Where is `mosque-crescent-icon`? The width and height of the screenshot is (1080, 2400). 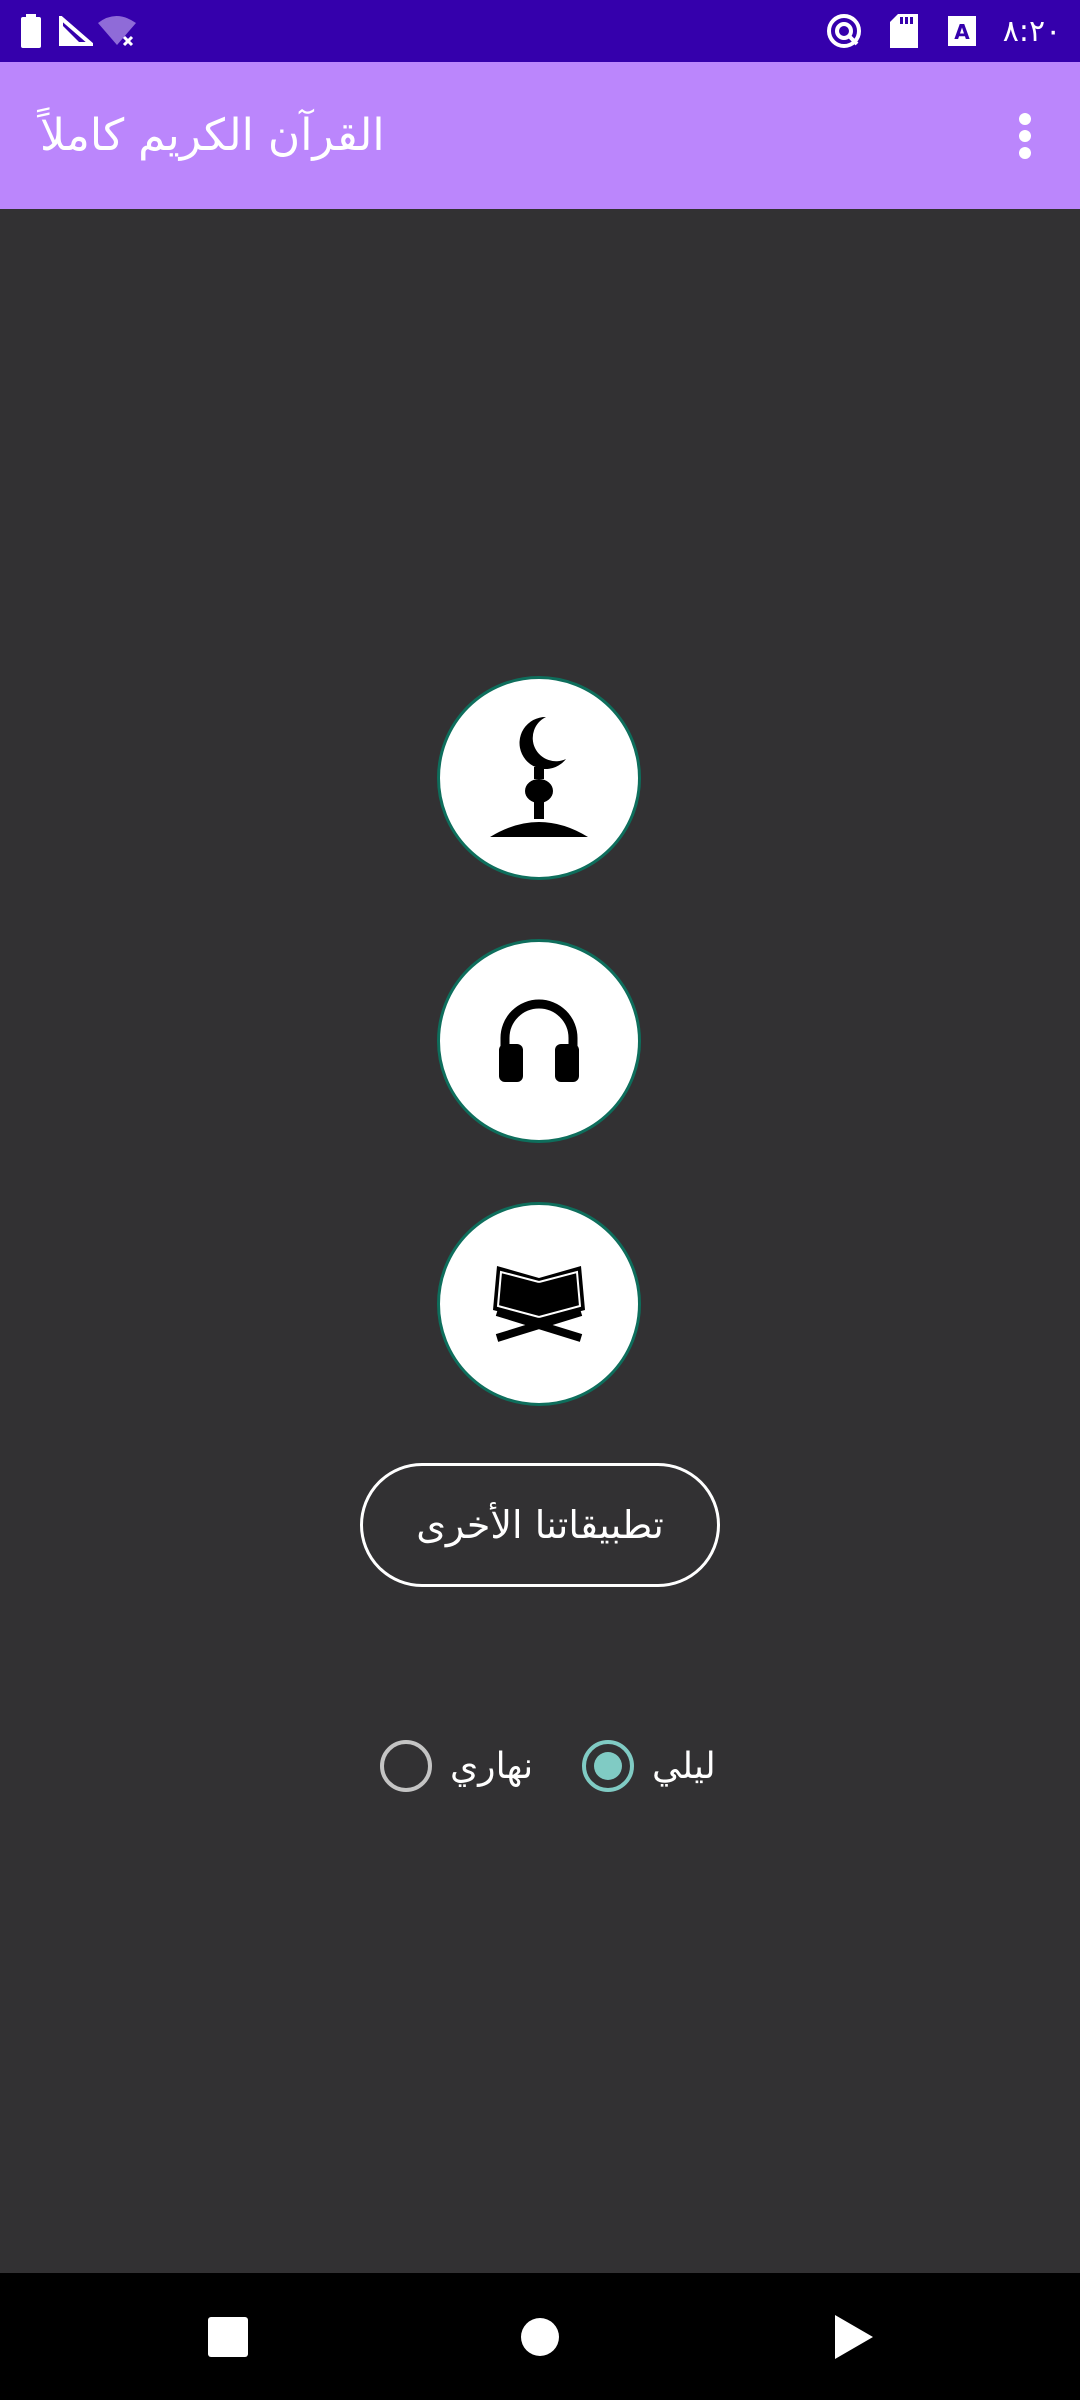
mosque-crescent-icon is located at coordinates (539, 778).